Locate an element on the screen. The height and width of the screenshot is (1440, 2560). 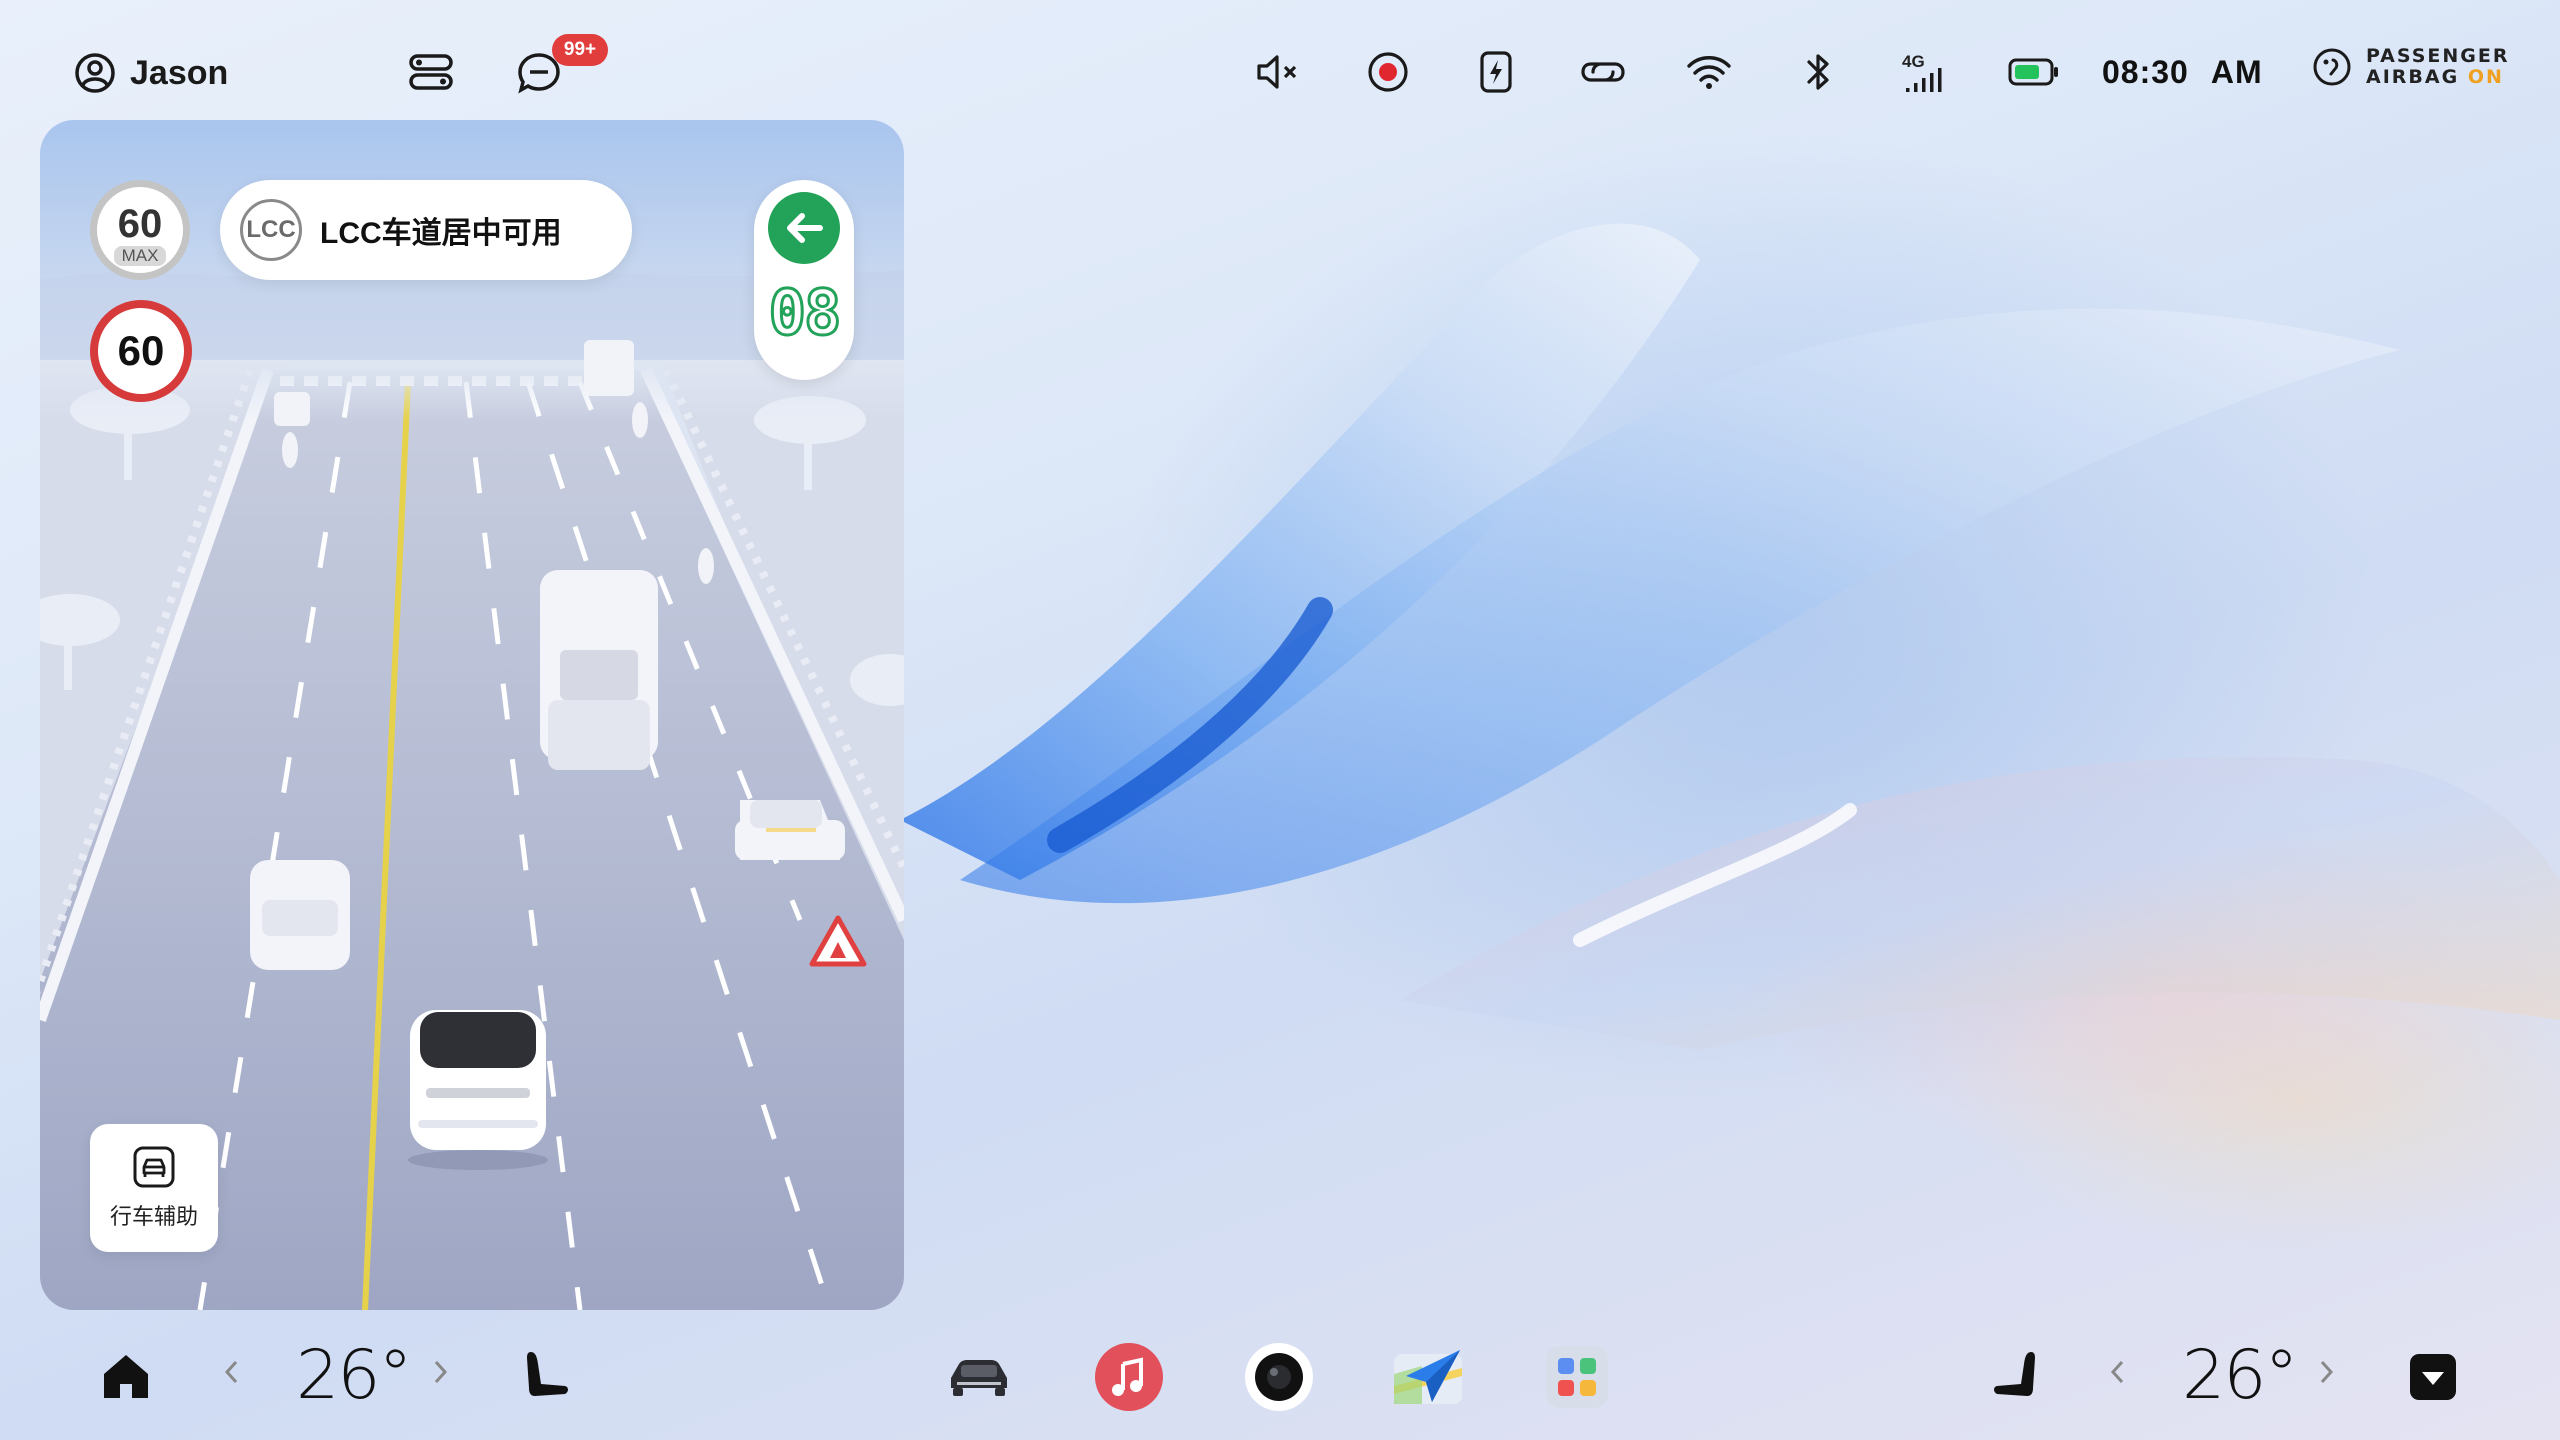
clock-time: 08:30 is located at coordinates (2145, 72).